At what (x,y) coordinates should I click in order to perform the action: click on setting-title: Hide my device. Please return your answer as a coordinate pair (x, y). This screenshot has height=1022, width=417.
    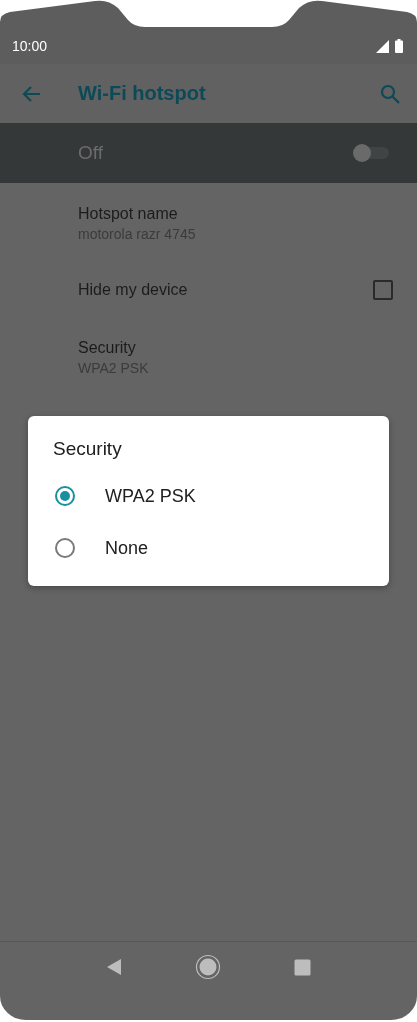
    Looking at the image, I should click on (225, 290).